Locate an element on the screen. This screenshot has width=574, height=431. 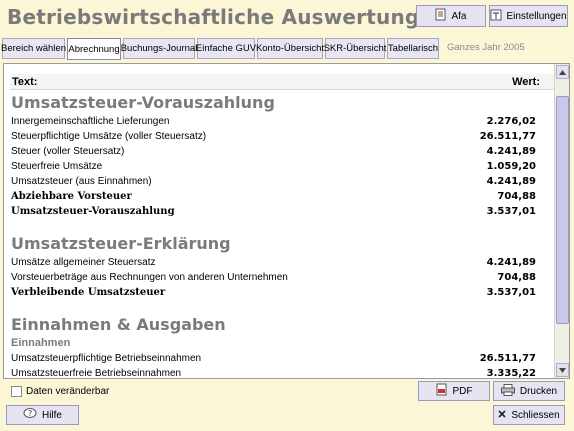
report-row: Umsatzsteuer-Vorauszahlung 3.537,01 is located at coordinates (282, 211).